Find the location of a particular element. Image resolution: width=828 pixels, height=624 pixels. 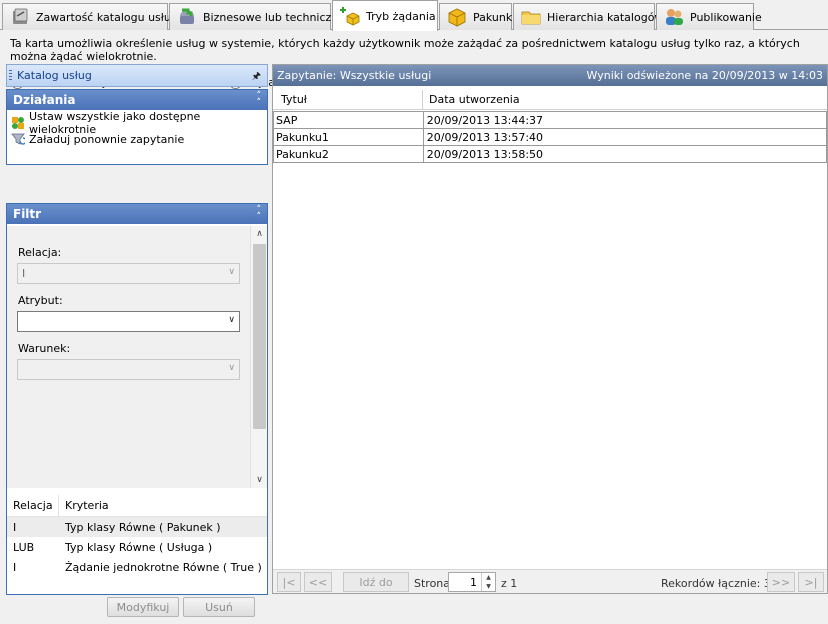

tab-publishing: Publikowanie is located at coordinates (709, 16).